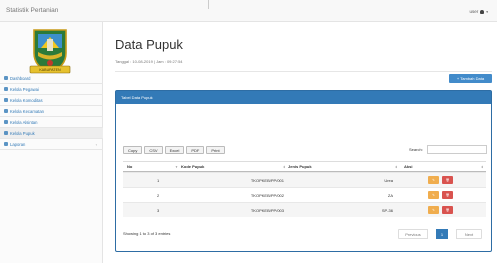 This screenshot has width=497, height=263. What do you see at coordinates (388, 180) in the screenshot?
I see `cell-jenis: Urea` at bounding box center [388, 180].